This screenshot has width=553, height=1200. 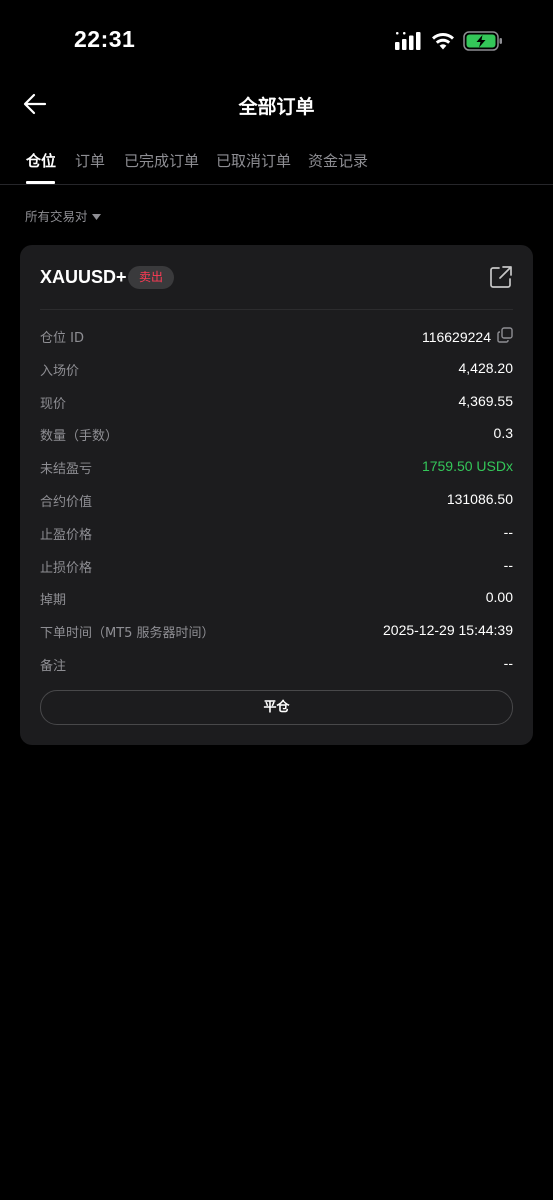 What do you see at coordinates (479, 498) in the screenshot?
I see `detail-value: 131086.50` at bounding box center [479, 498].